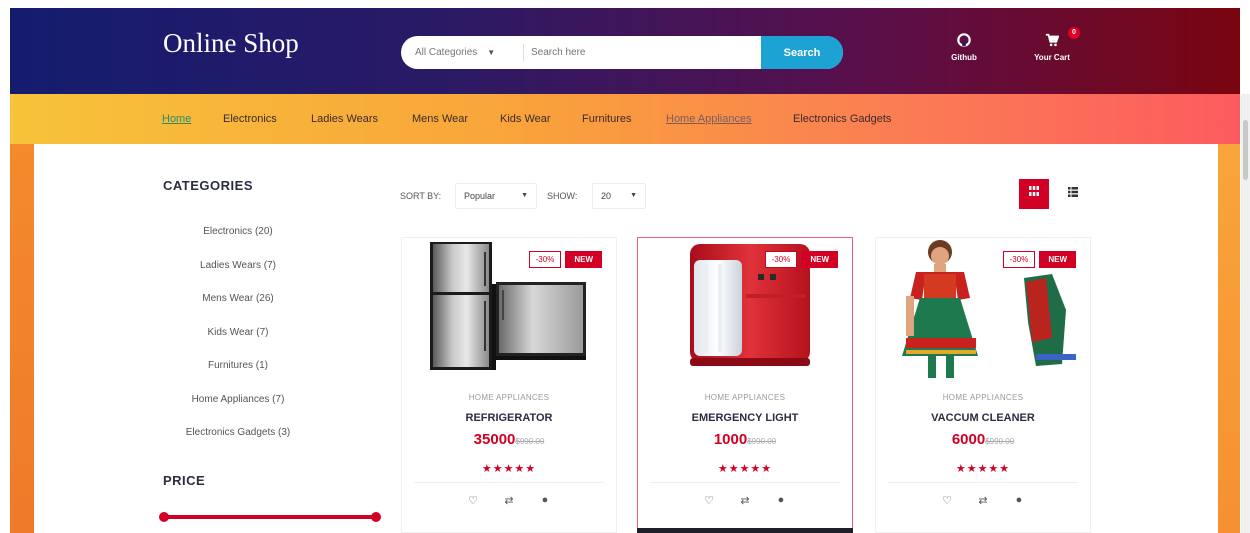 Image resolution: width=1250 pixels, height=533 pixels. Describe the element at coordinates (964, 57) in the screenshot. I see `github-label: Github` at that location.